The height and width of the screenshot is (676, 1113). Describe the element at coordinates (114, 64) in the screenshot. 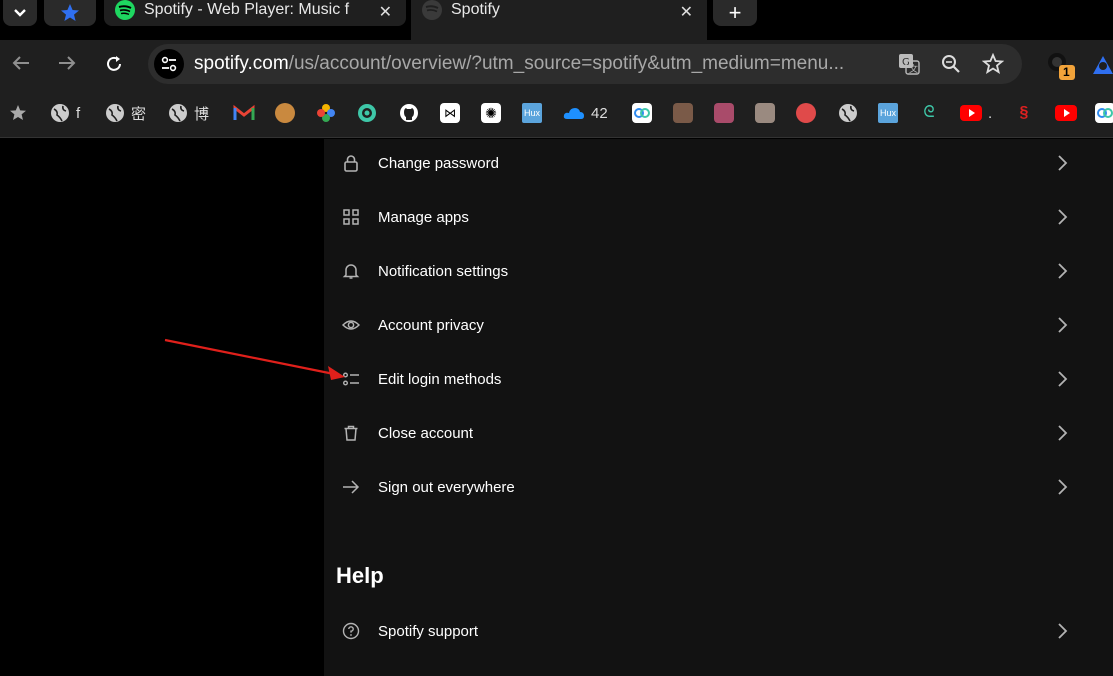

I see `reload-icon` at that location.